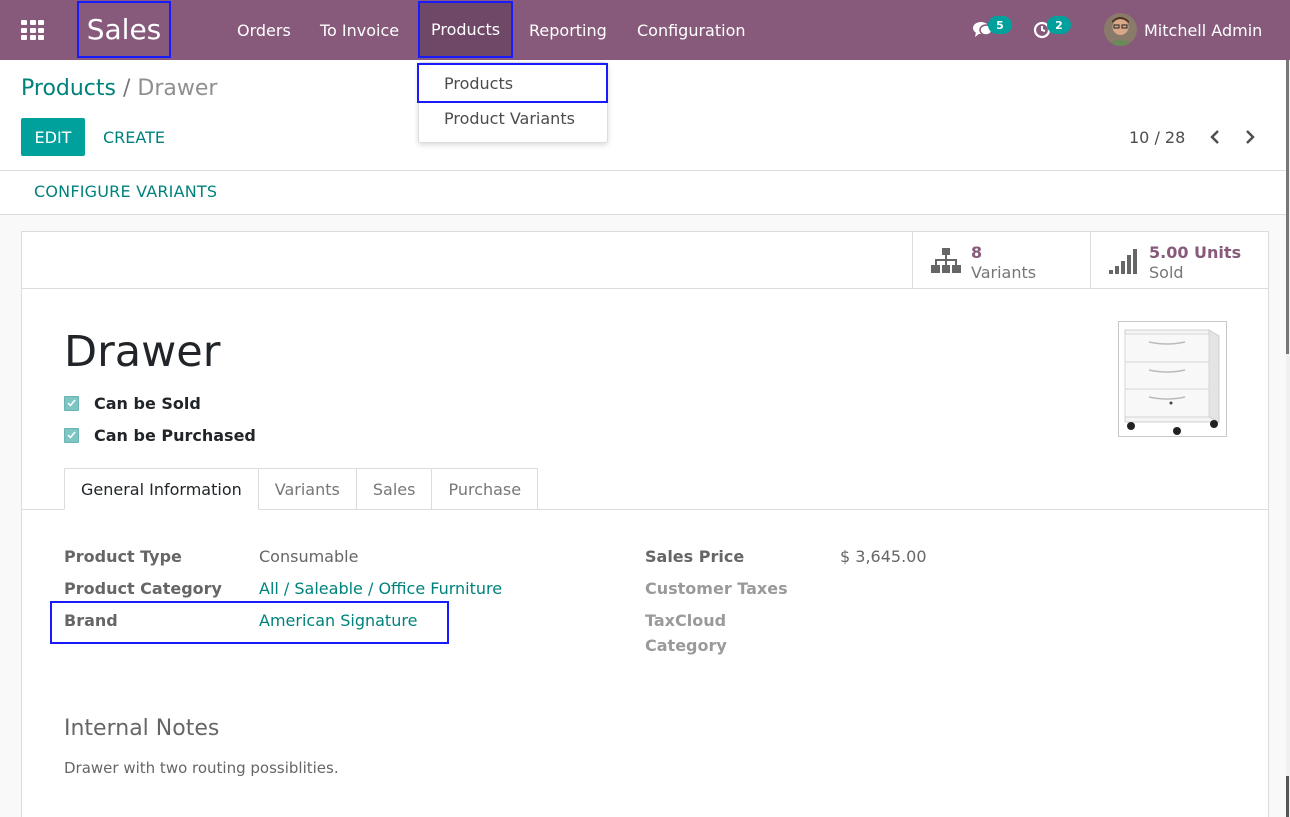 The image size is (1290, 817). Describe the element at coordinates (485, 489) in the screenshot. I see `tab-purchase: Purchase` at that location.